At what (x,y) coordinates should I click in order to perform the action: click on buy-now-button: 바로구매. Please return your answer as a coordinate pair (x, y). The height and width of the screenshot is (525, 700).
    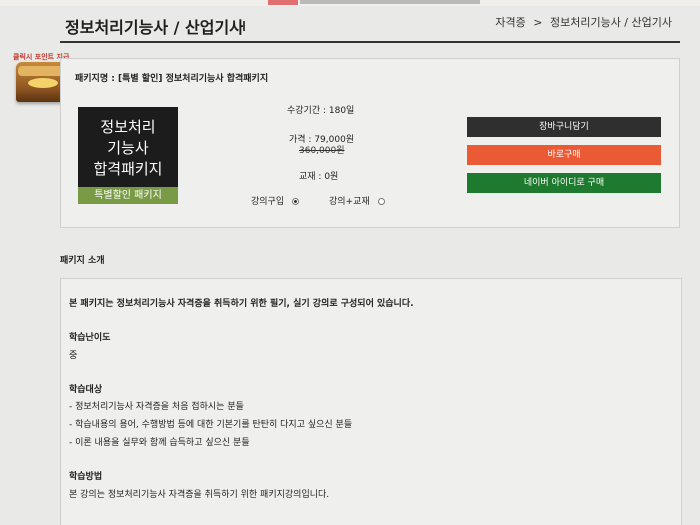
    Looking at the image, I should click on (564, 155).